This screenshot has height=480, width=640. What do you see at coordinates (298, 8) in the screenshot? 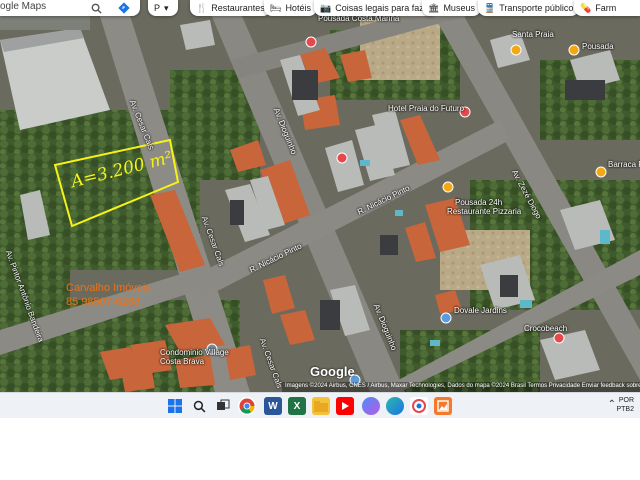
I see `category-label: Hotéis` at bounding box center [298, 8].